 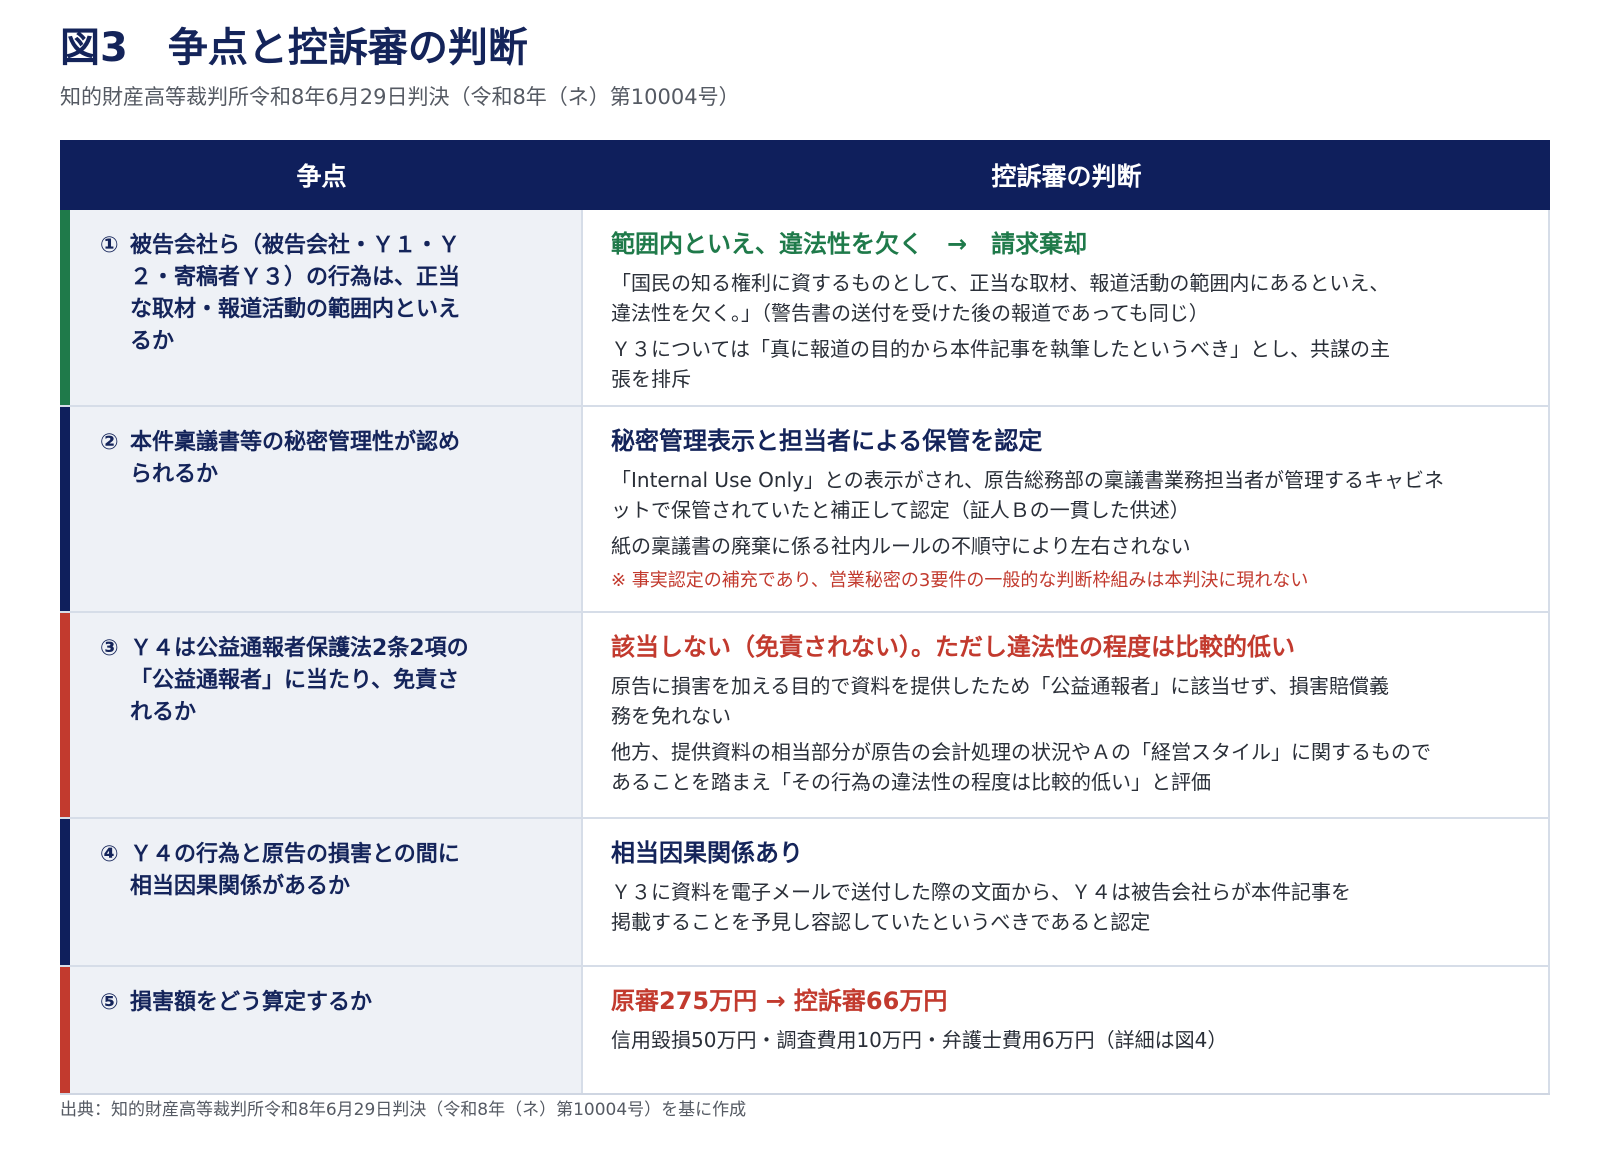 What do you see at coordinates (707, 853) in the screenshot?
I see `ruling-headline: 相当因果関係あり` at bounding box center [707, 853].